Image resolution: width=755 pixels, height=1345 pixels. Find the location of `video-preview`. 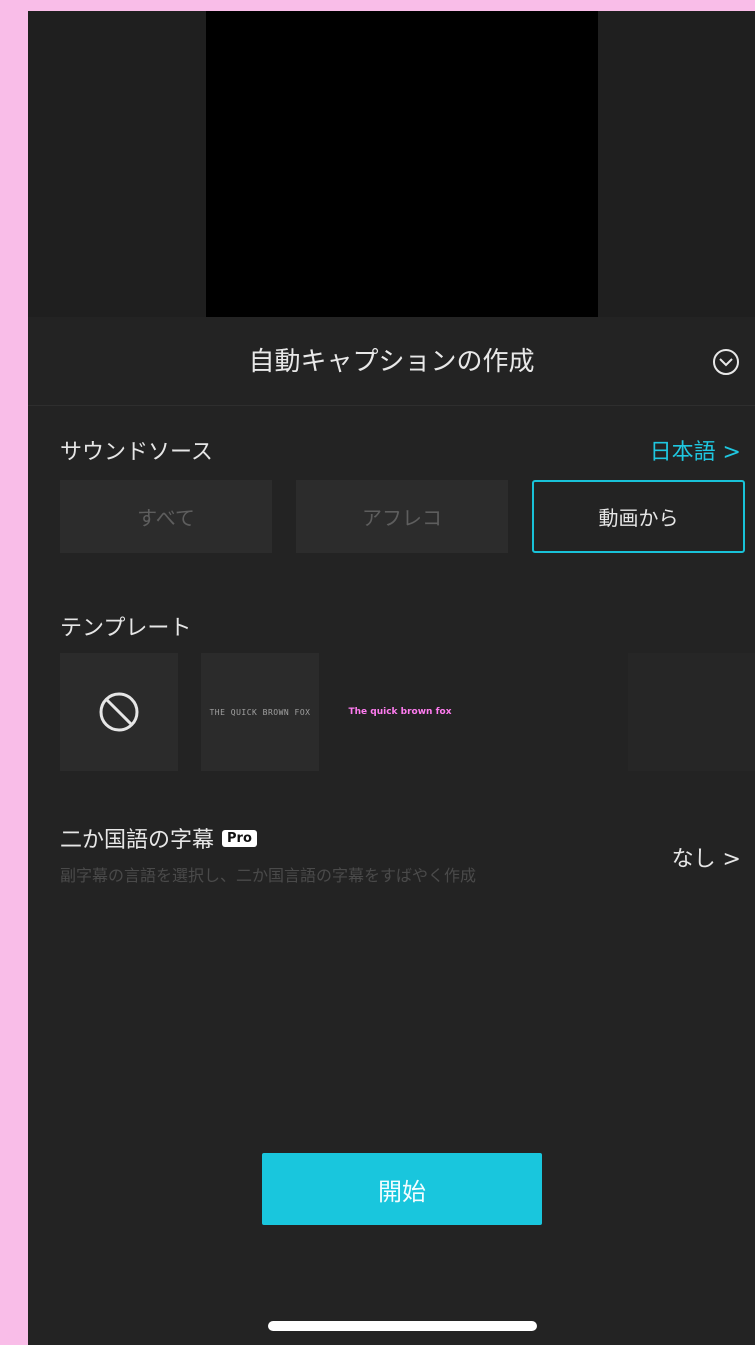

video-preview is located at coordinates (402, 164).